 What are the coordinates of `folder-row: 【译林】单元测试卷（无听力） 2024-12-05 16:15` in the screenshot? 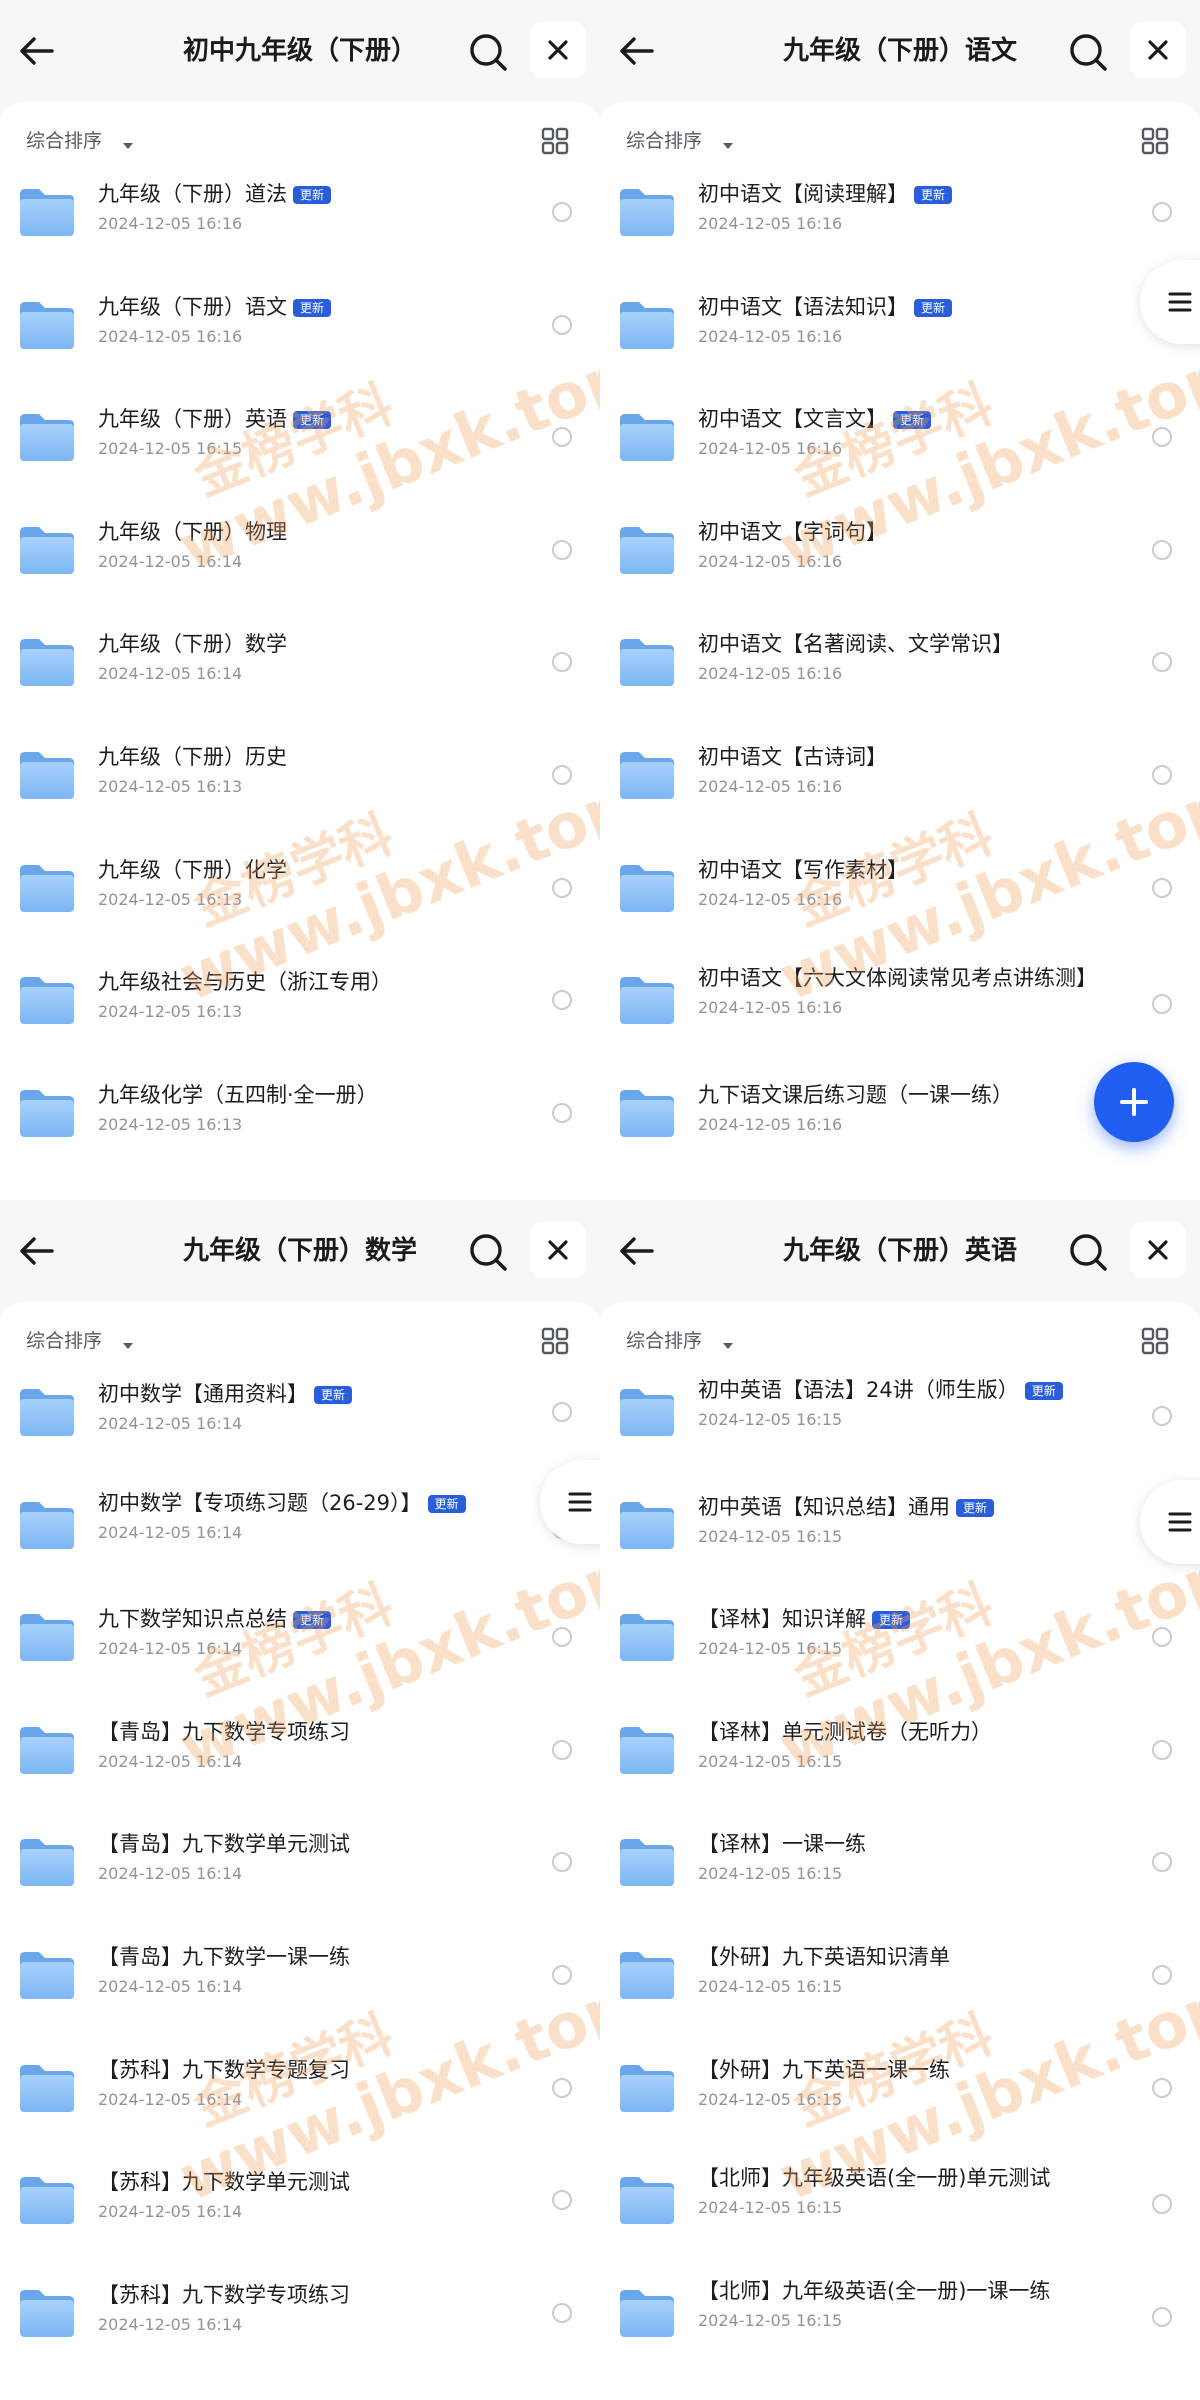 It's located at (900, 1754).